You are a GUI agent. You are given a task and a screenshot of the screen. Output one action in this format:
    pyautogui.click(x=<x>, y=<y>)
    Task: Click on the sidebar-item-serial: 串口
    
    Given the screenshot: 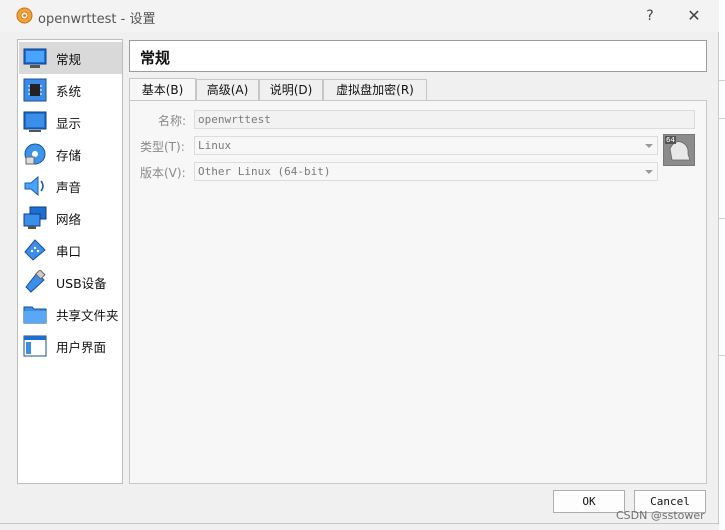 What is the action you would take?
    pyautogui.click(x=70, y=250)
    